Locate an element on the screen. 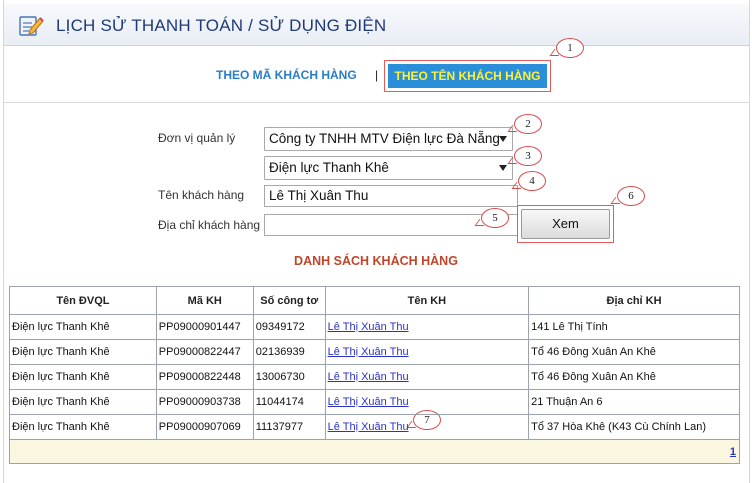 The width and height of the screenshot is (752, 483). cell-address: 21 Thuận An 6 is located at coordinates (634, 402).